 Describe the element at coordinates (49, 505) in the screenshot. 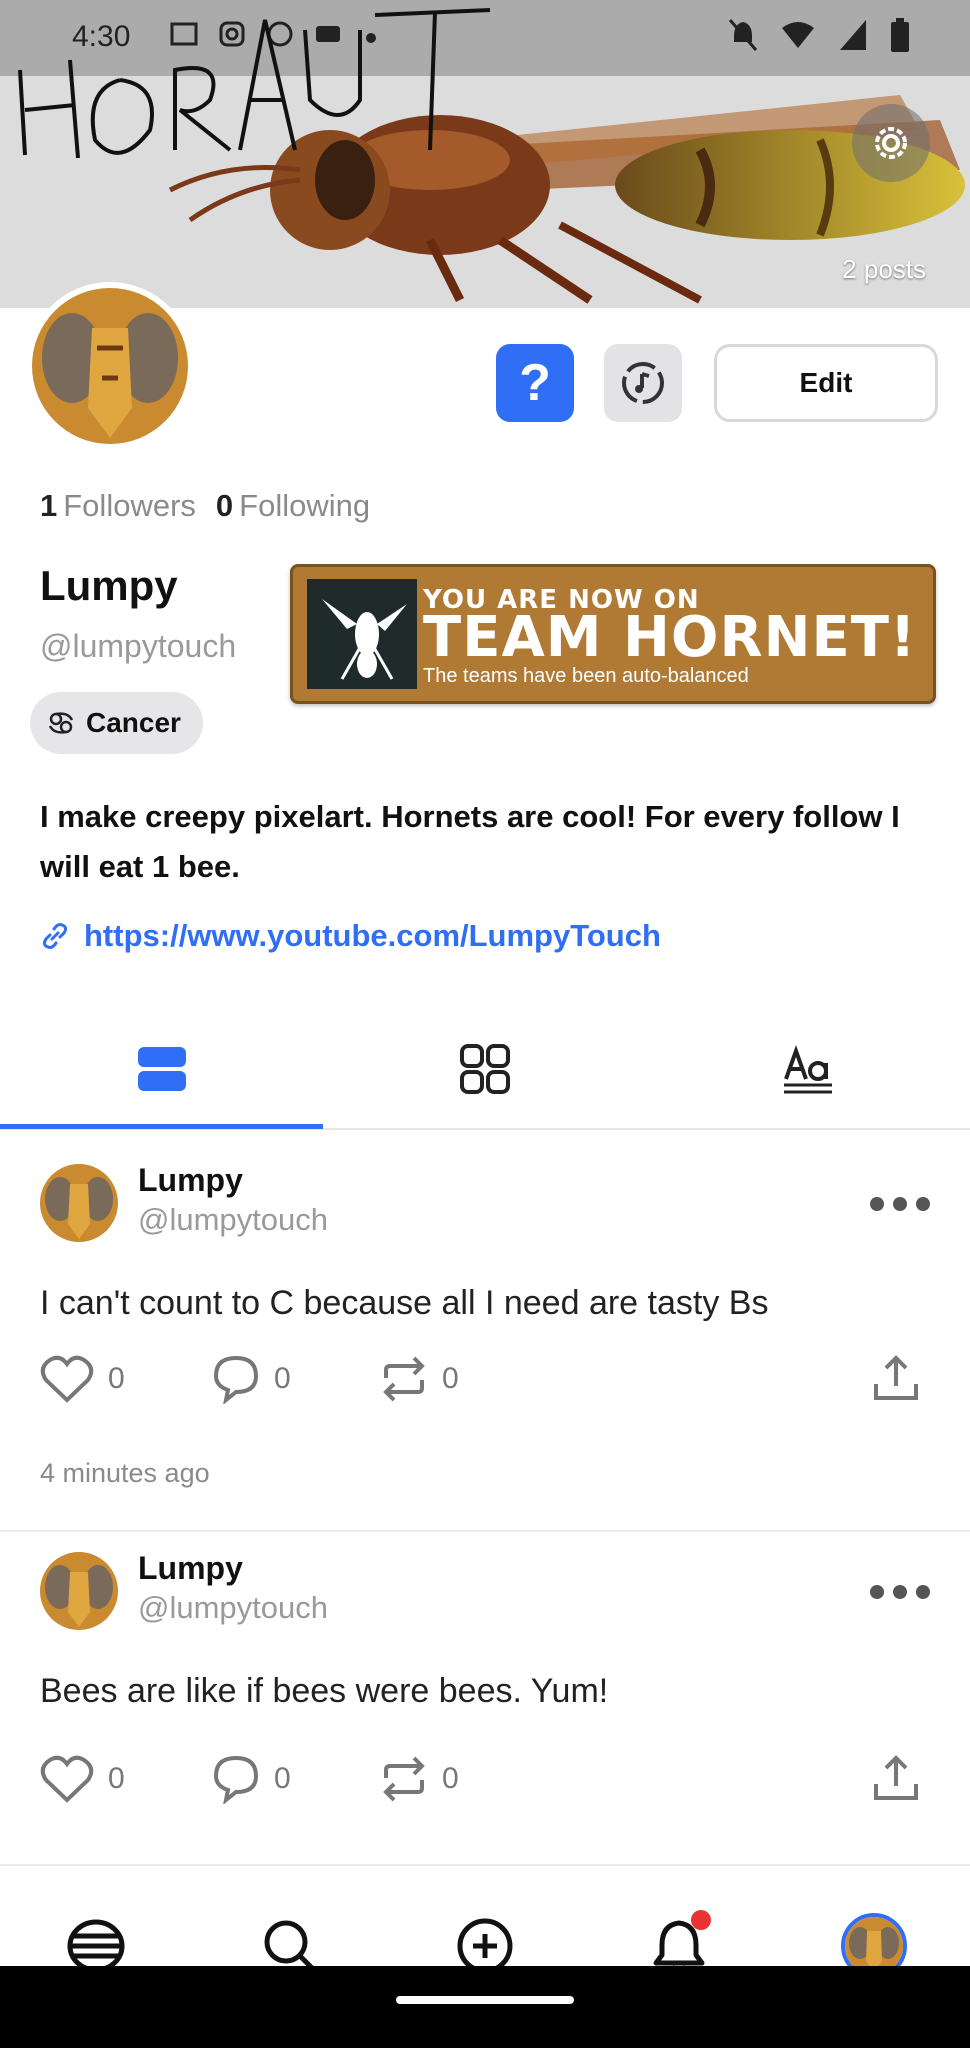

I see `followers-count: 1` at that location.